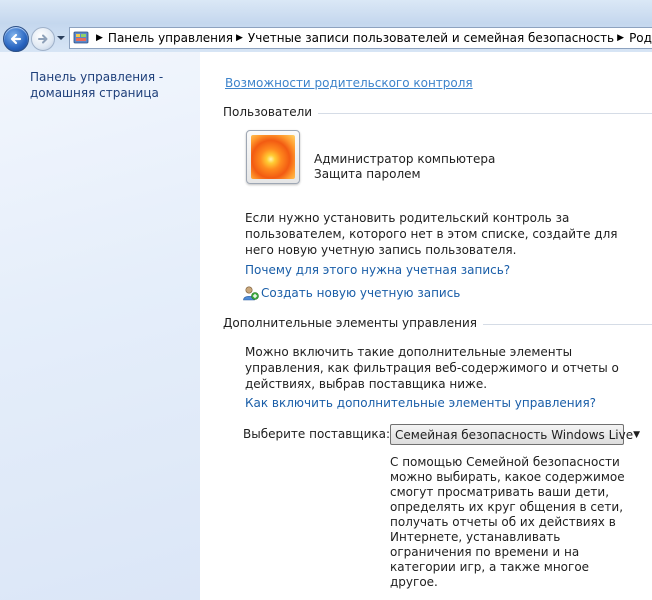 The image size is (652, 600). Describe the element at coordinates (61, 38) in the screenshot. I see `dropdown-arrow-icon` at that location.